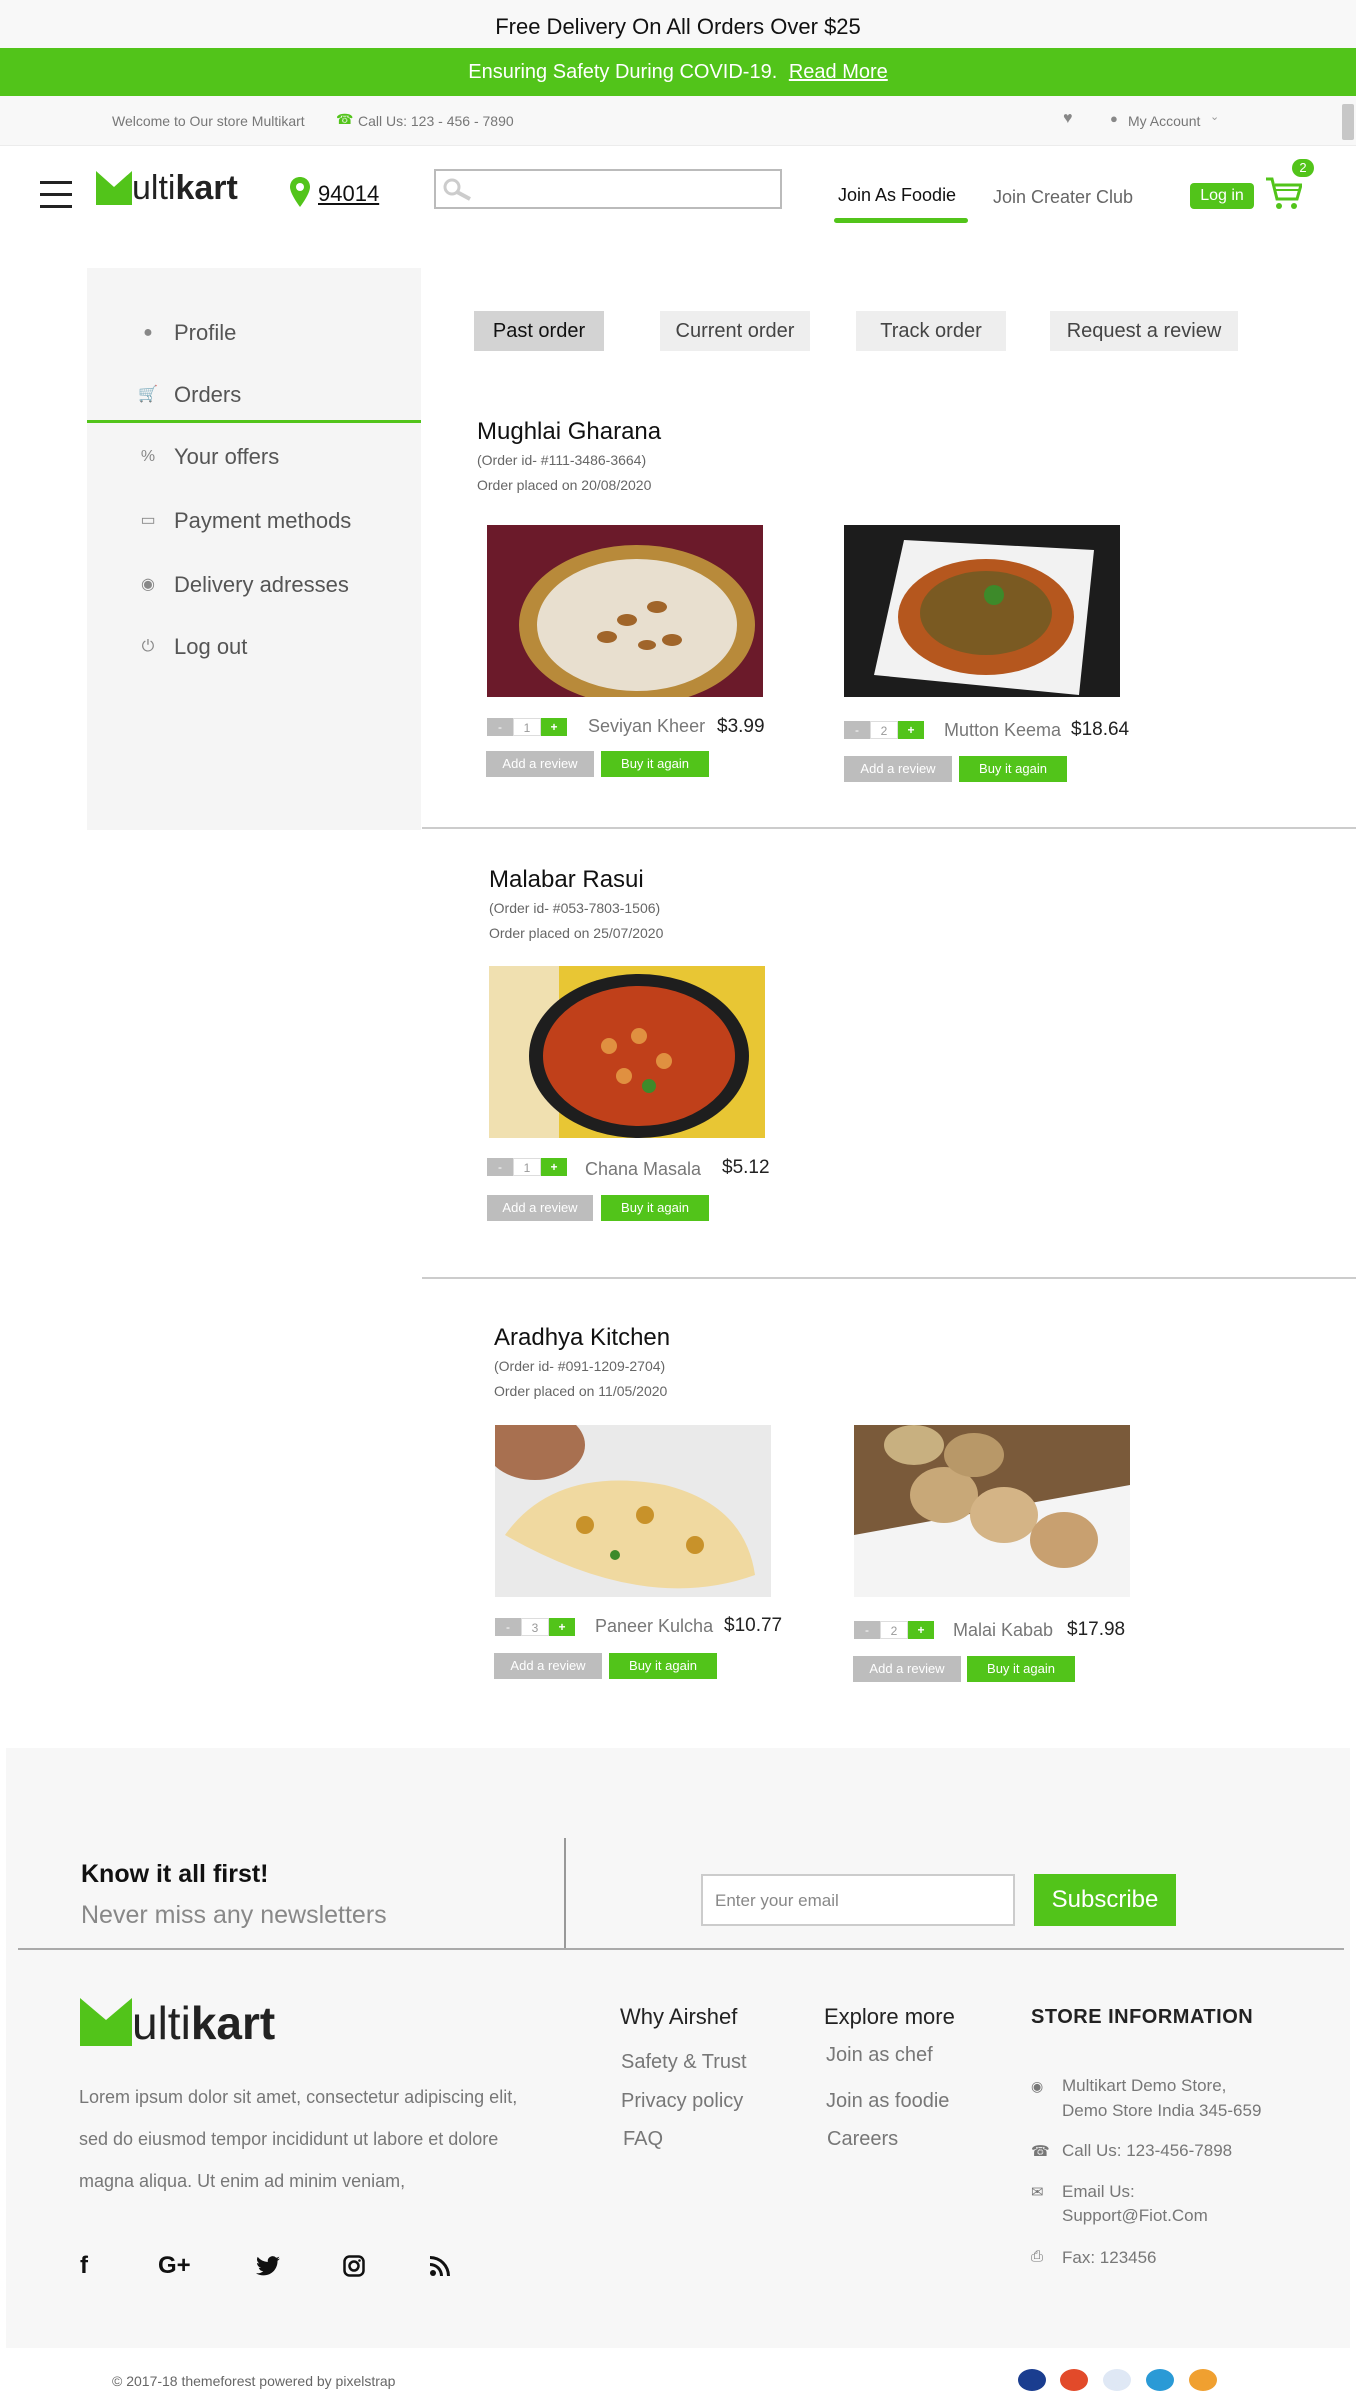 The image size is (1356, 2406). What do you see at coordinates (735, 331) in the screenshot?
I see `tab-current-order: Current order` at bounding box center [735, 331].